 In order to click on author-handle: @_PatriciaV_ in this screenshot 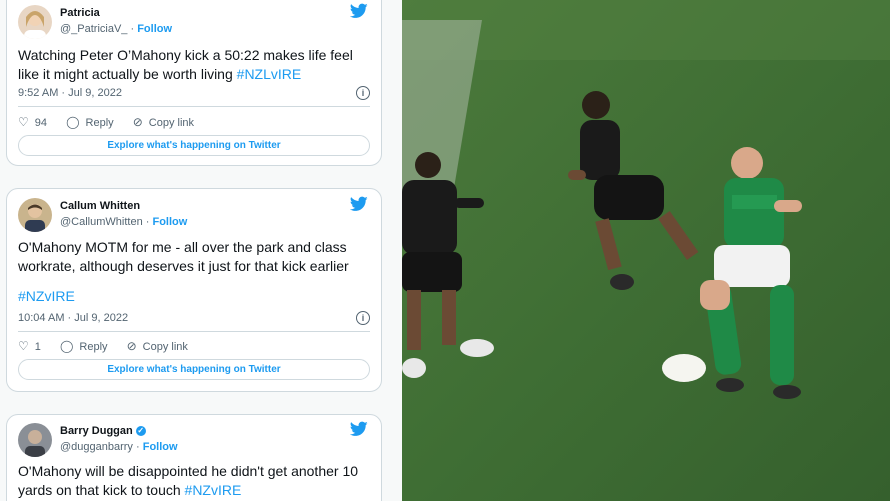, I will do `click(93, 29)`.